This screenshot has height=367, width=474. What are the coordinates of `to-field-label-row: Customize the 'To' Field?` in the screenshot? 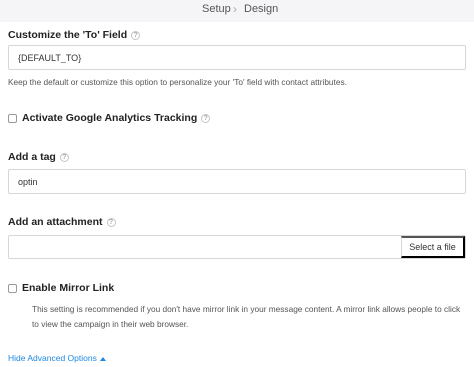 It's located at (74, 35).